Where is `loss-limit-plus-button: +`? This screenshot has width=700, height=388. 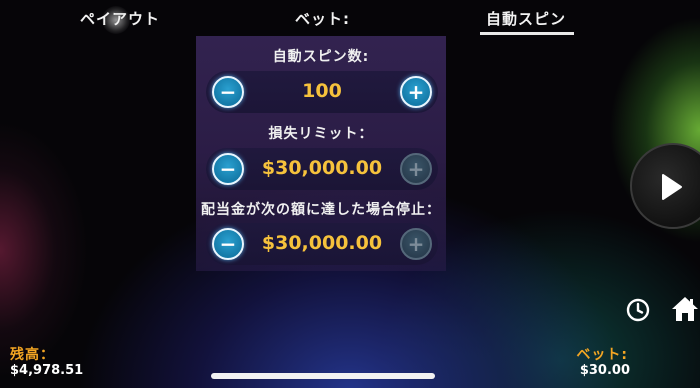 loss-limit-plus-button: + is located at coordinates (416, 169).